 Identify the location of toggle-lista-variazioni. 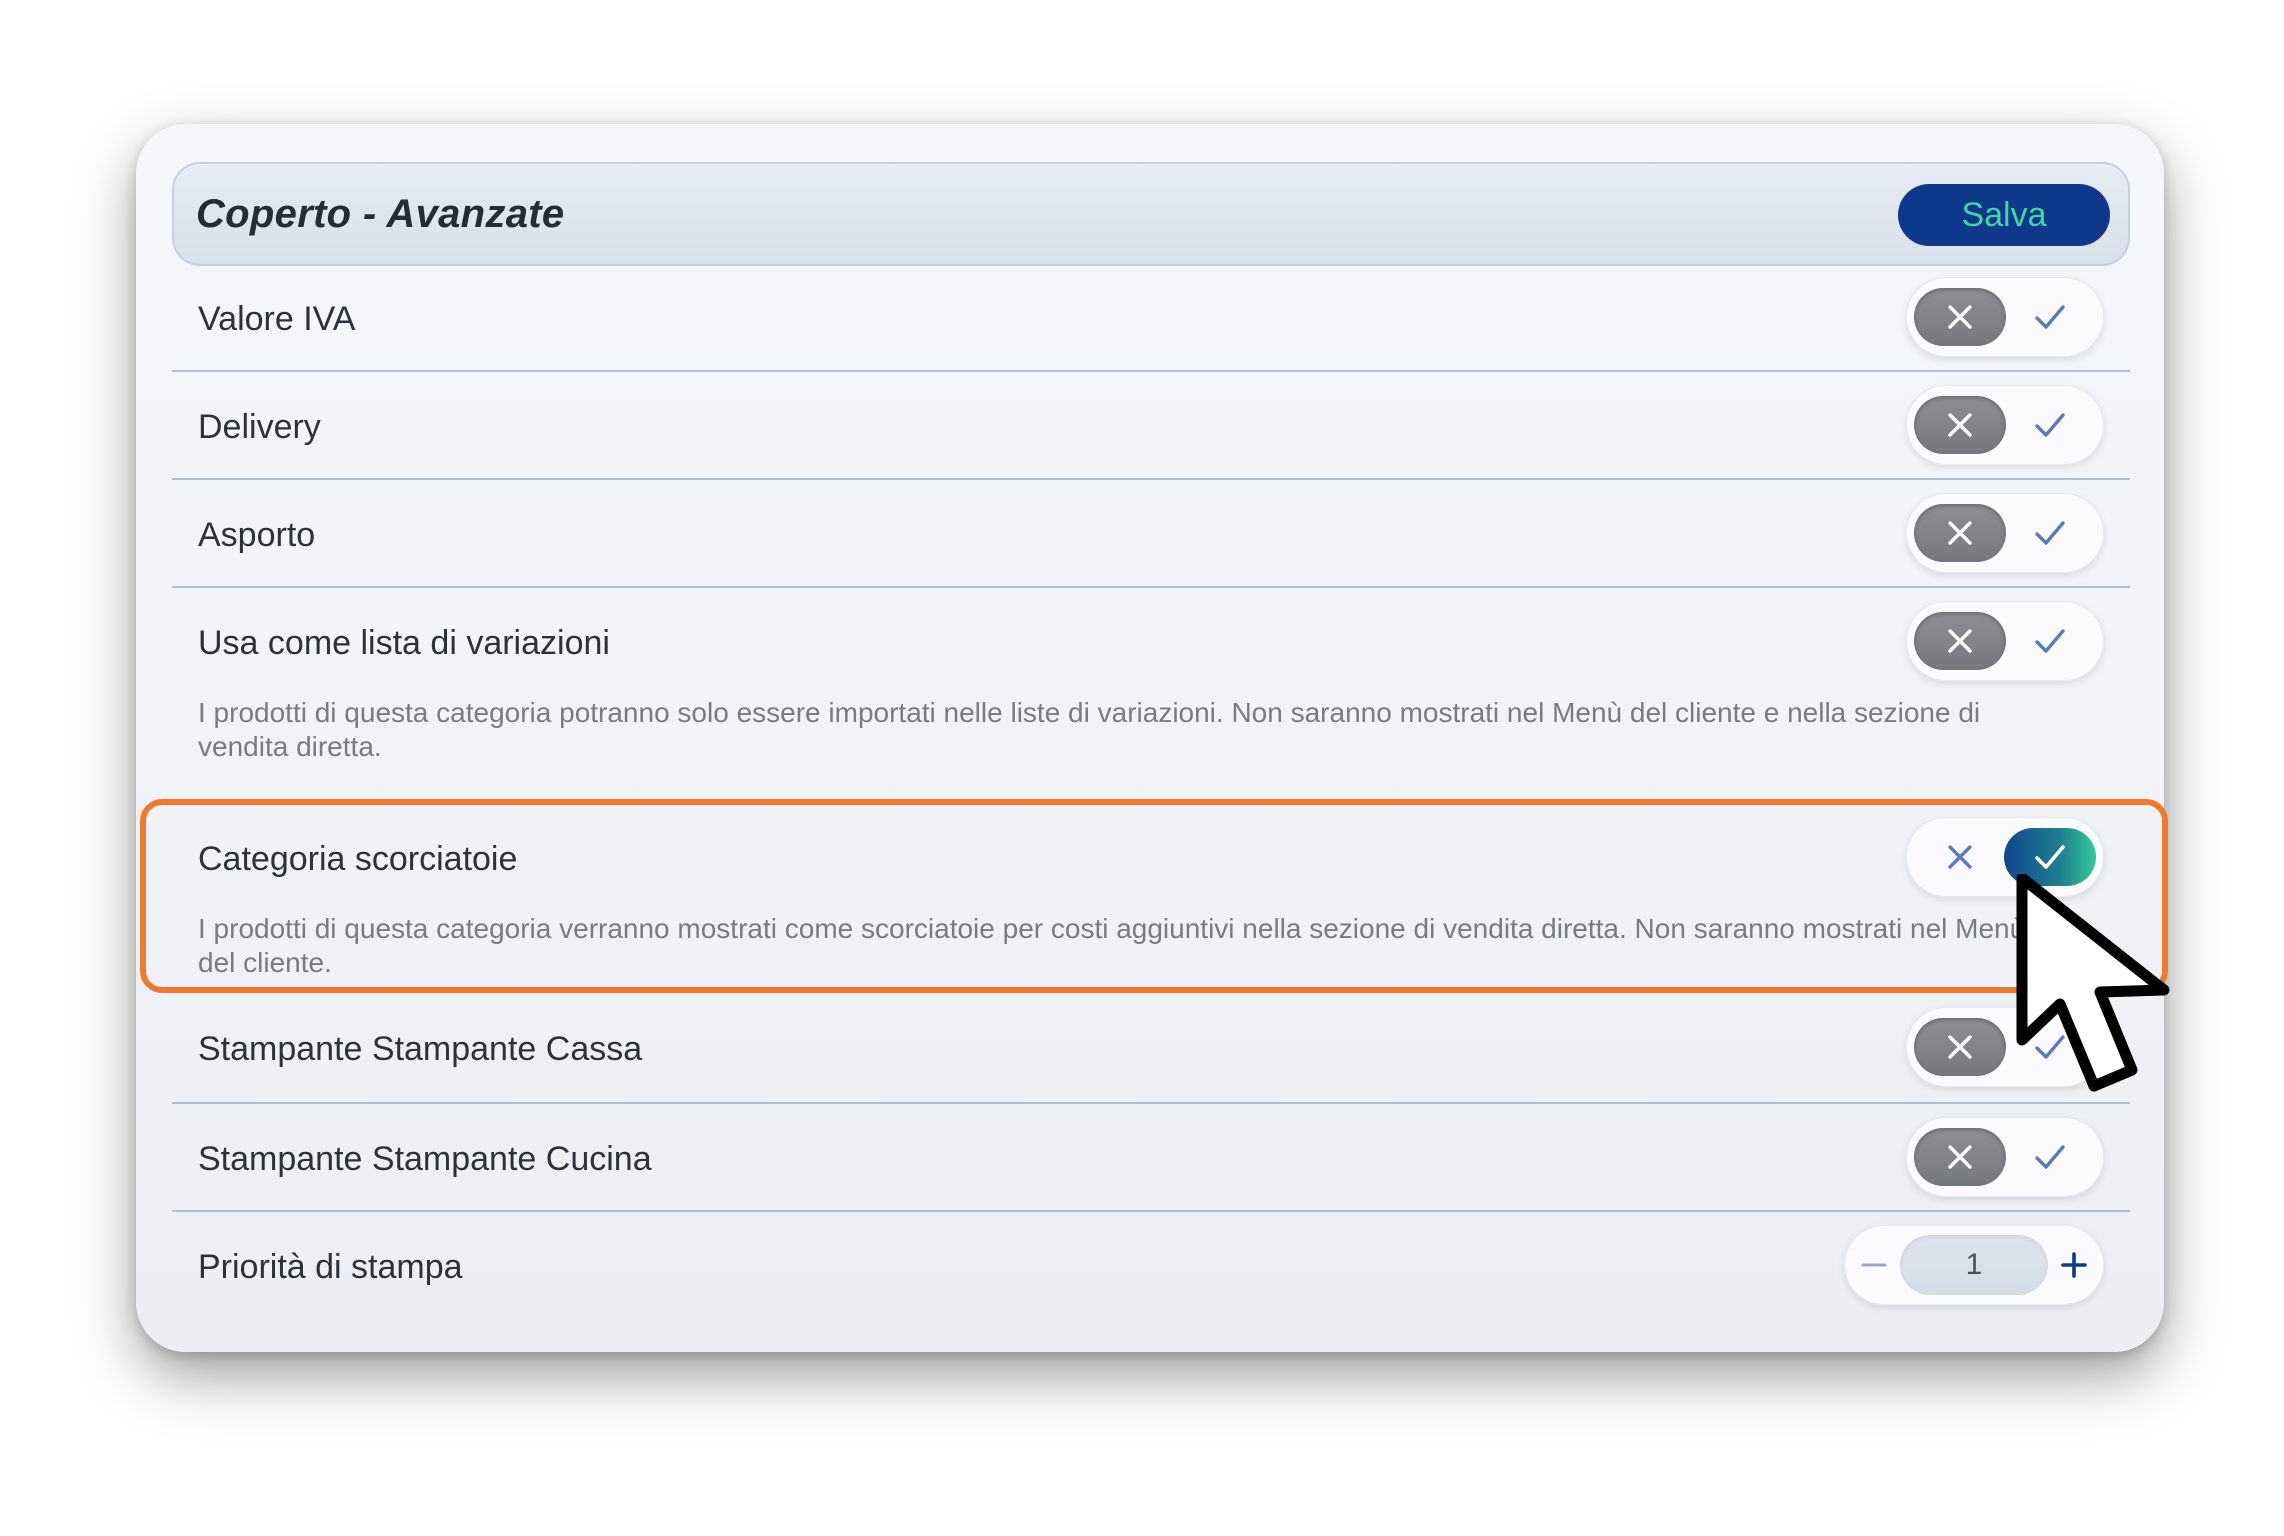
(2005, 641).